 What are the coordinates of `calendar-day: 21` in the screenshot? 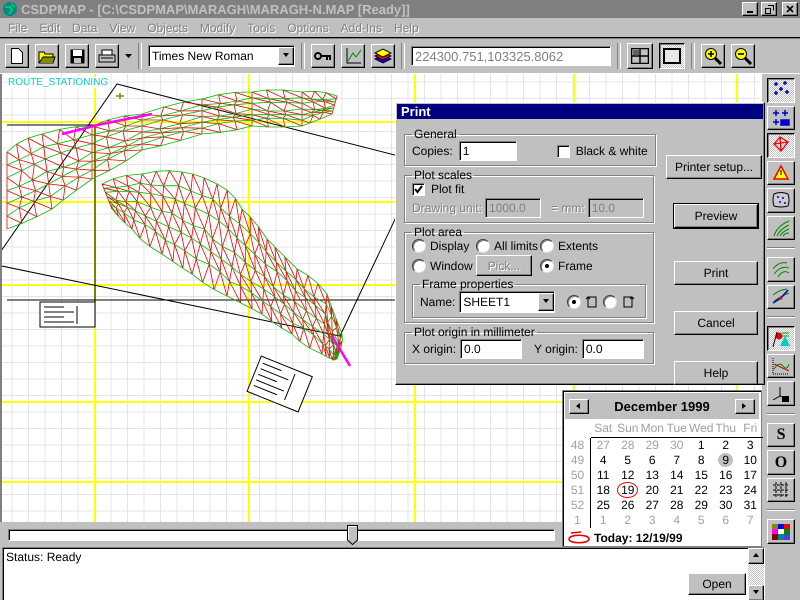 It's located at (677, 490).